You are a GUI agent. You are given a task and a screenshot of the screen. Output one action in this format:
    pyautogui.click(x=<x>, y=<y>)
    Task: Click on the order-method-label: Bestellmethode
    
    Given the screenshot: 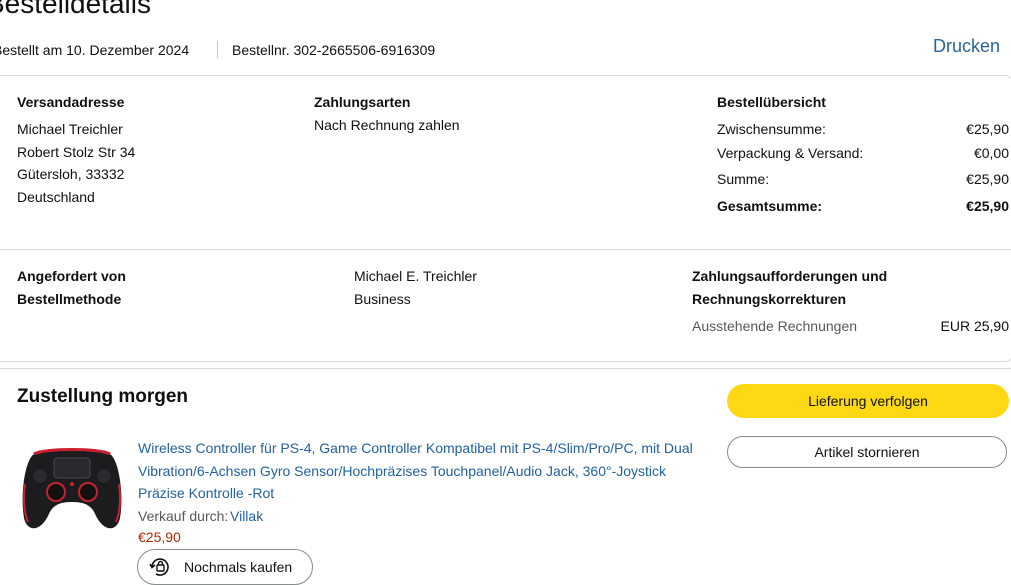 What is the action you would take?
    pyautogui.click(x=69, y=299)
    